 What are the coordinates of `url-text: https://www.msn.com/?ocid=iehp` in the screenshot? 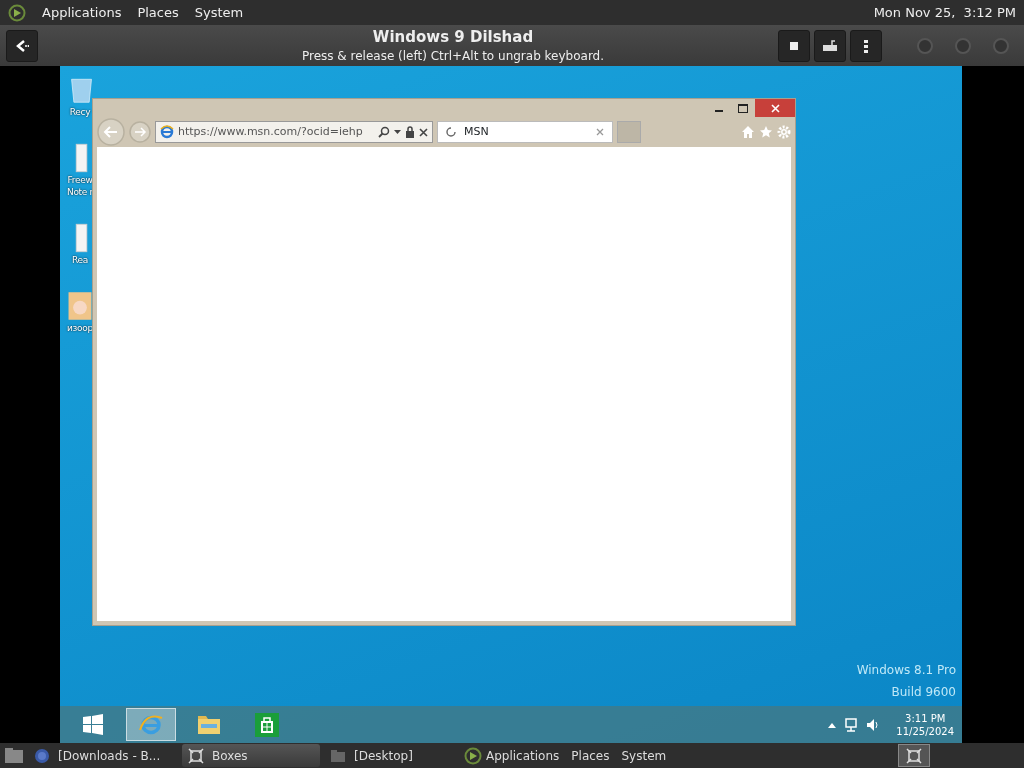 It's located at (271, 131).